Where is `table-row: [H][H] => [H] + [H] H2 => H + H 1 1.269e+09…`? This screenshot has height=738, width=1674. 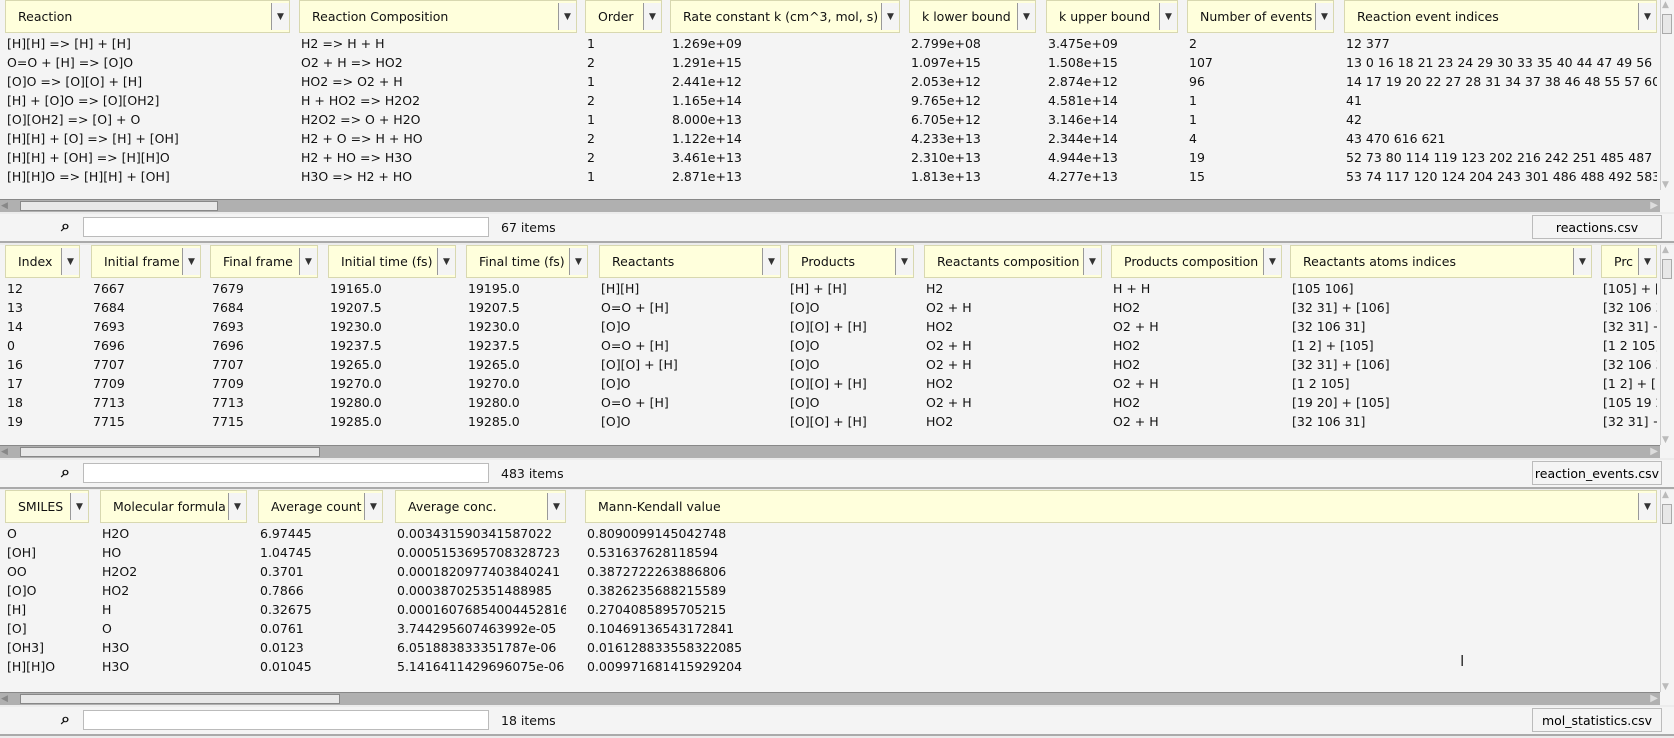
table-row: [H][H] => [H] + [H] H2 => H + H 1 1.269e+09… is located at coordinates (830, 44).